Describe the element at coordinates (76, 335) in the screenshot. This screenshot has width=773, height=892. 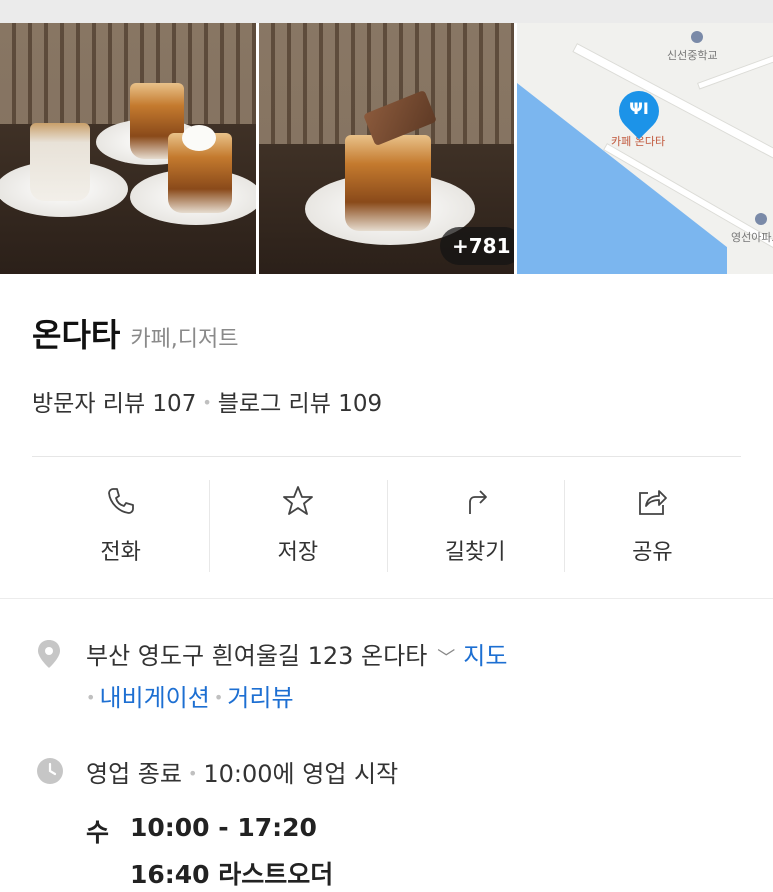
I see `place-name: 온다타` at that location.